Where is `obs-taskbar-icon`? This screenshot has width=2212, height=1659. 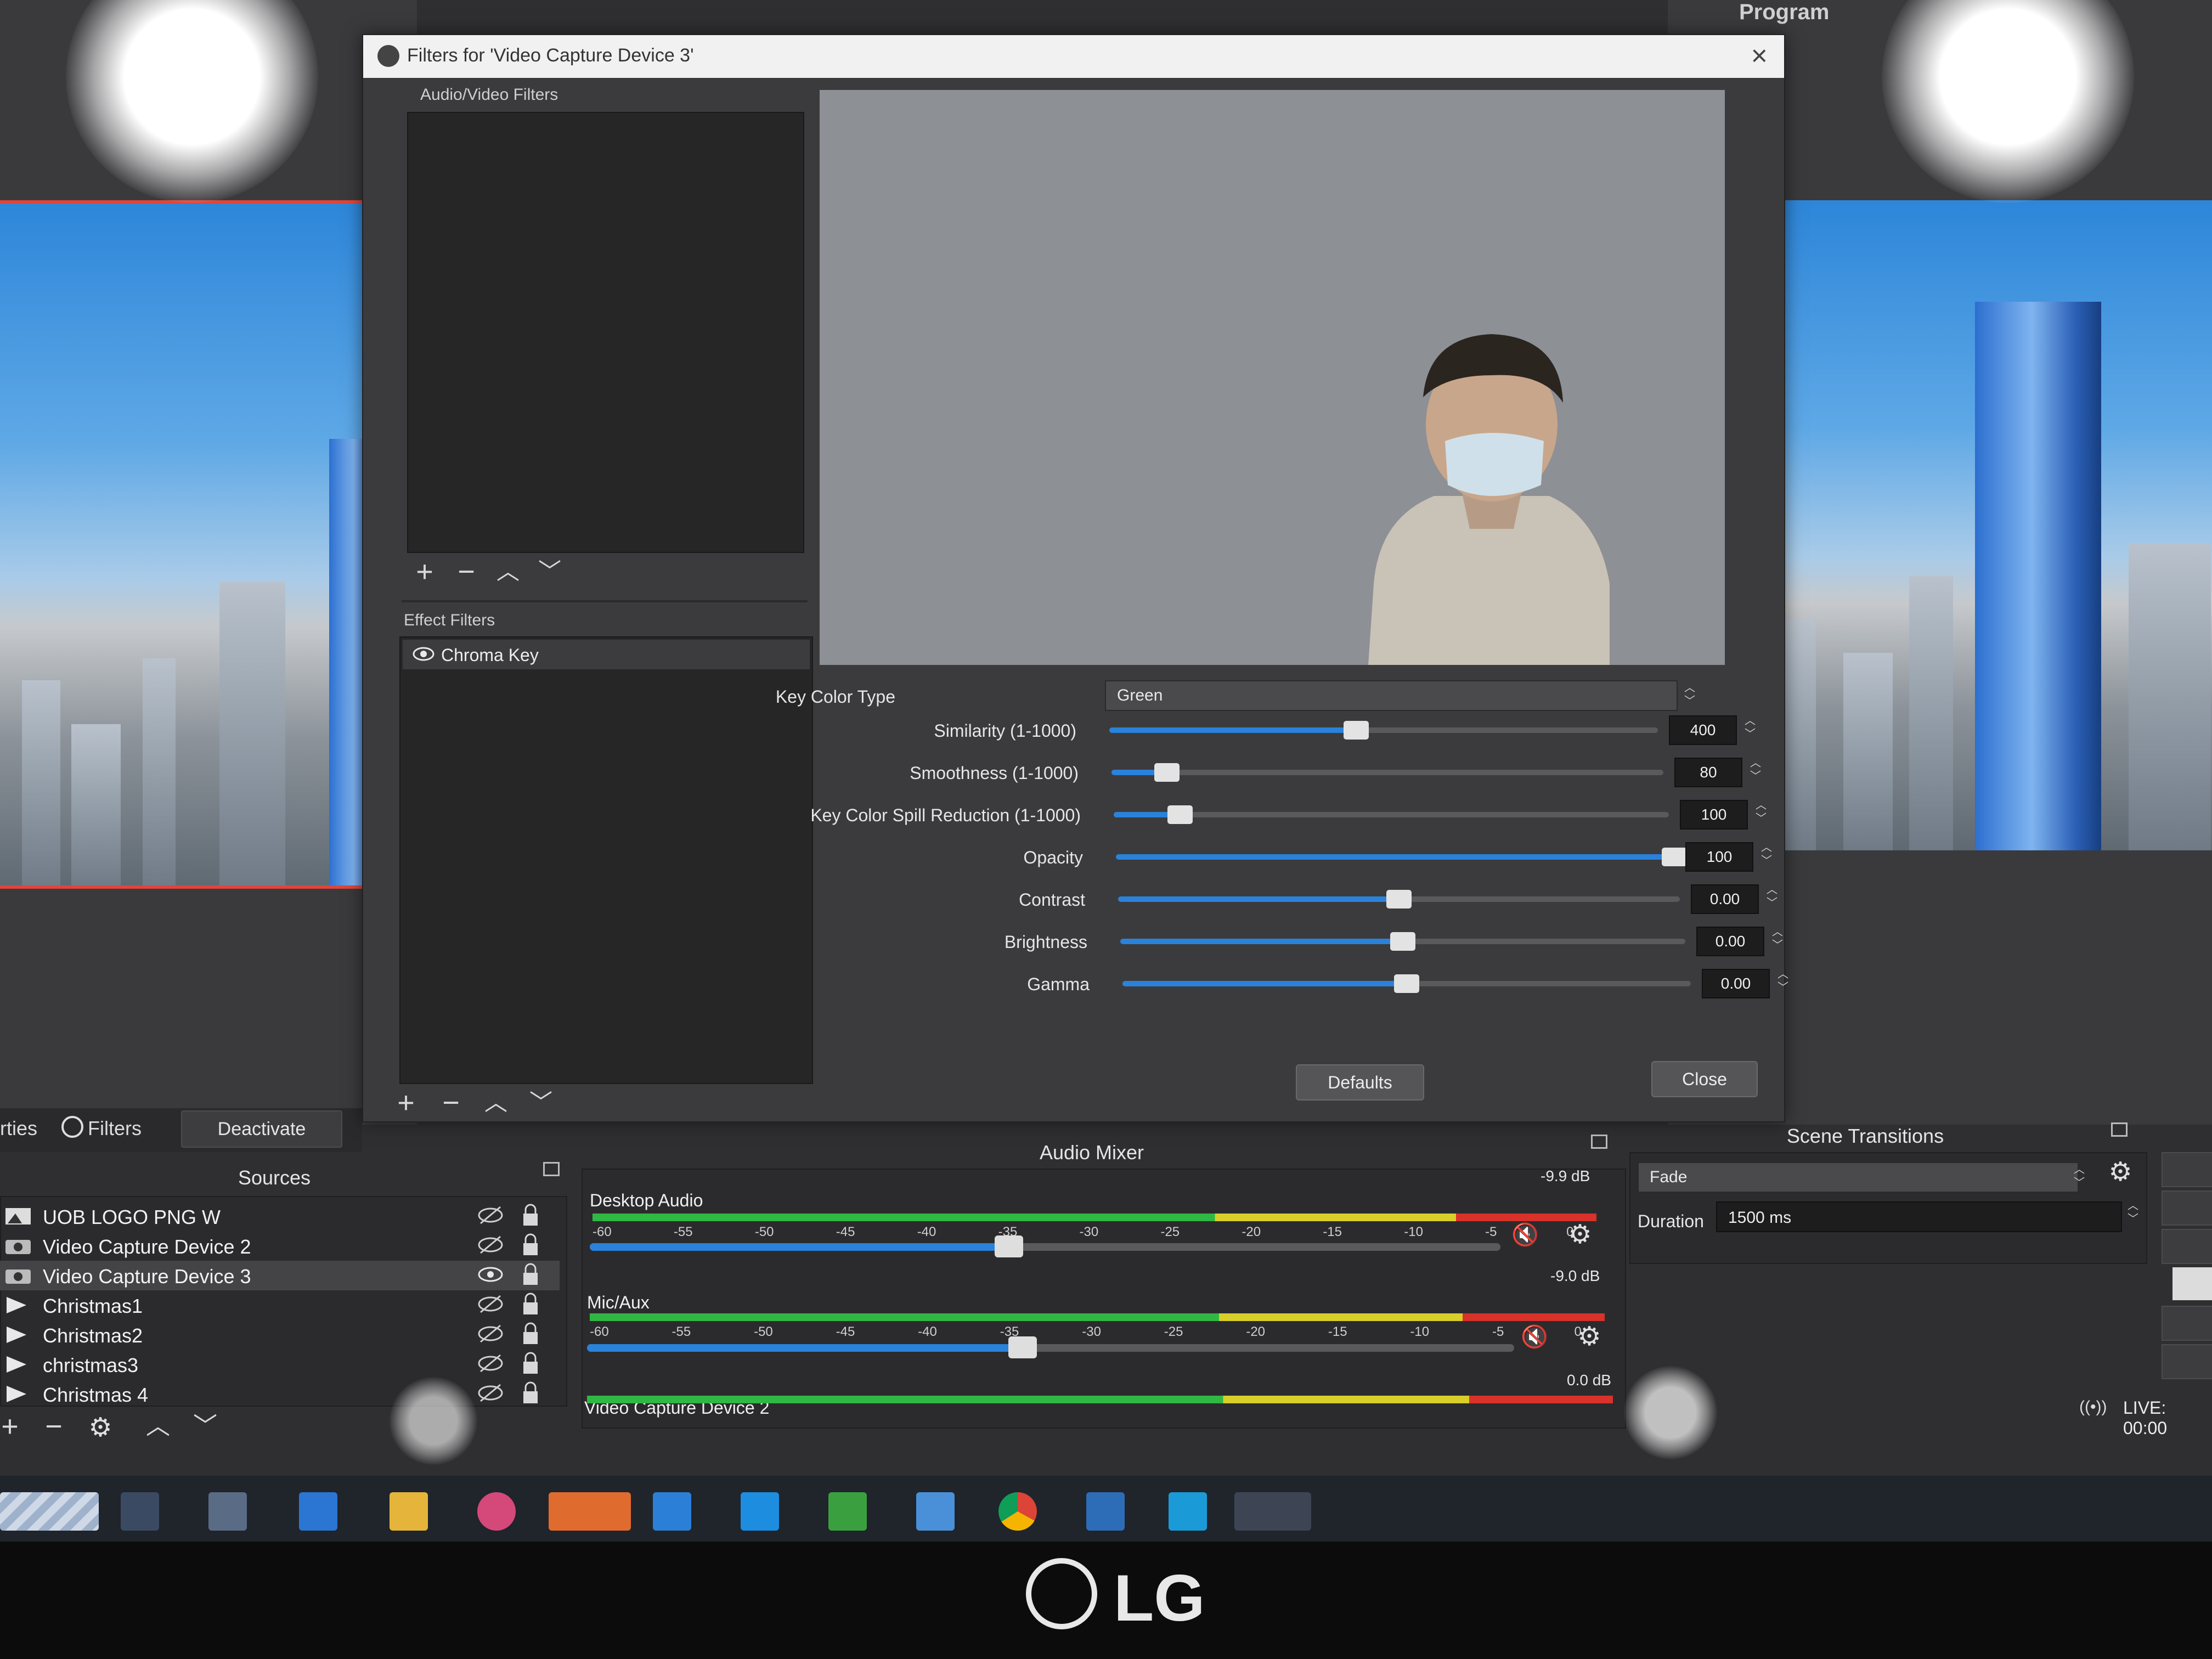
obs-taskbar-icon is located at coordinates (1273, 1511).